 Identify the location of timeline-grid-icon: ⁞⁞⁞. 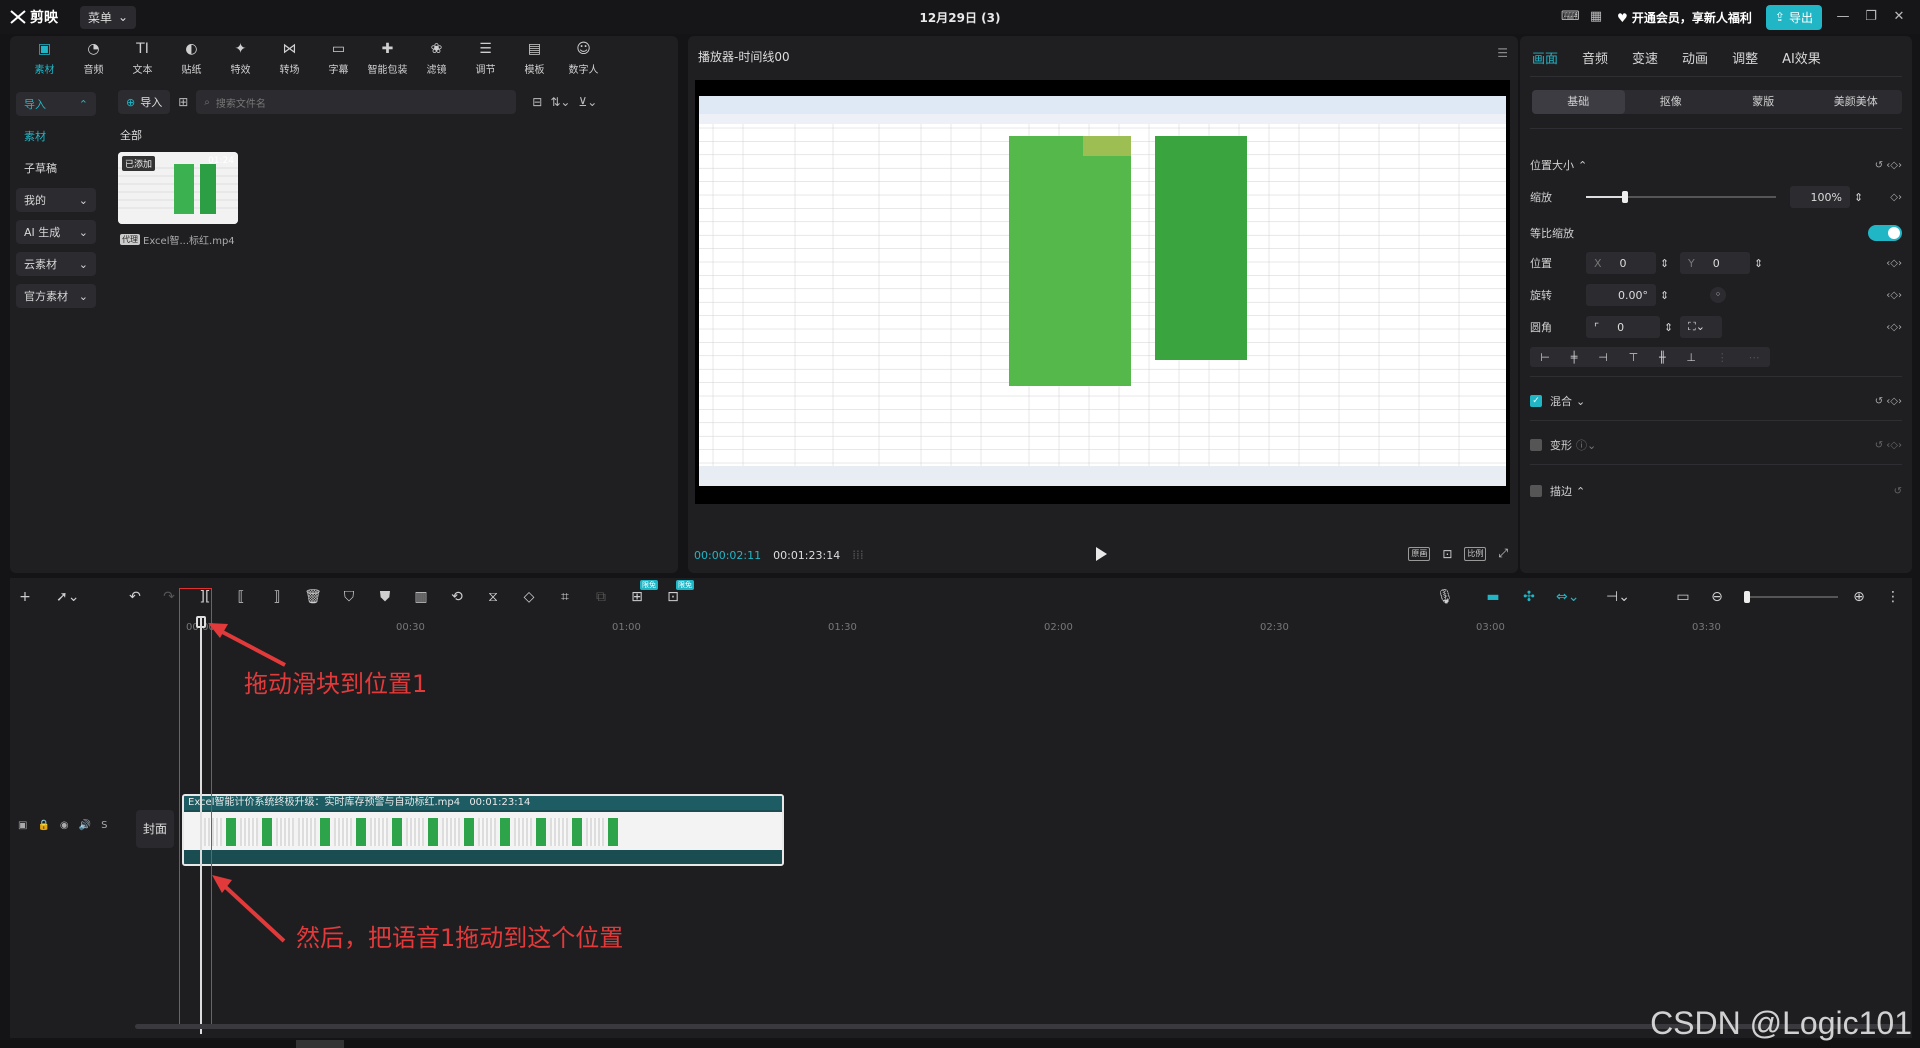
(857, 555).